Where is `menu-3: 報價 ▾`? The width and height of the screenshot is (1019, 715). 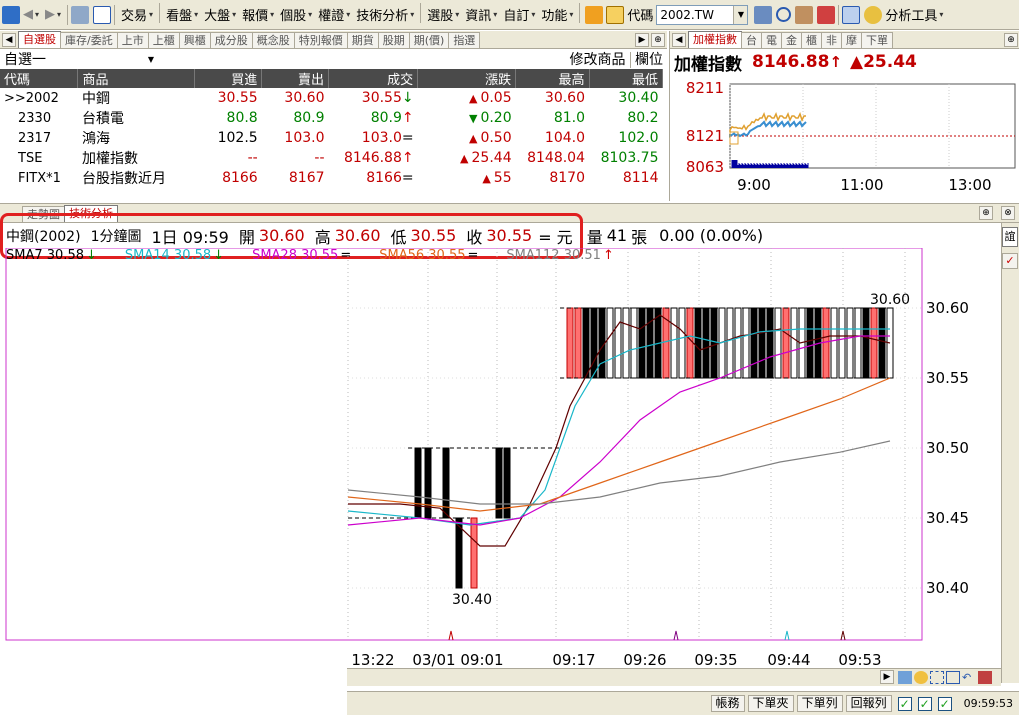 menu-3: 報價 ▾ is located at coordinates (258, 15).